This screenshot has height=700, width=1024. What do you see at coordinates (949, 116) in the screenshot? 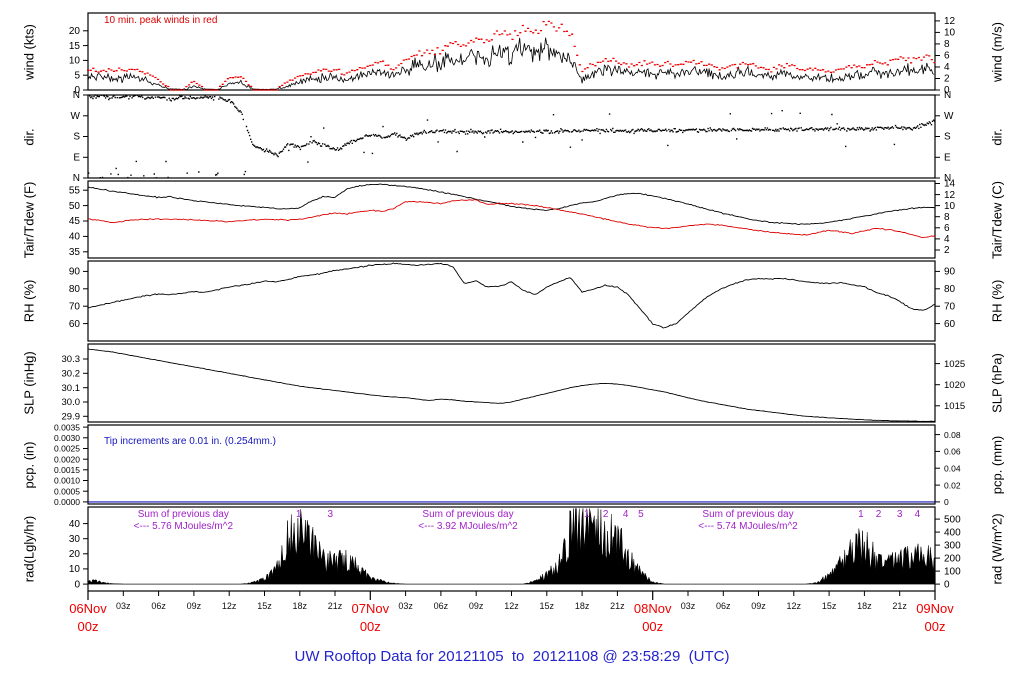
I see `tick-label-right-dir: W` at bounding box center [949, 116].